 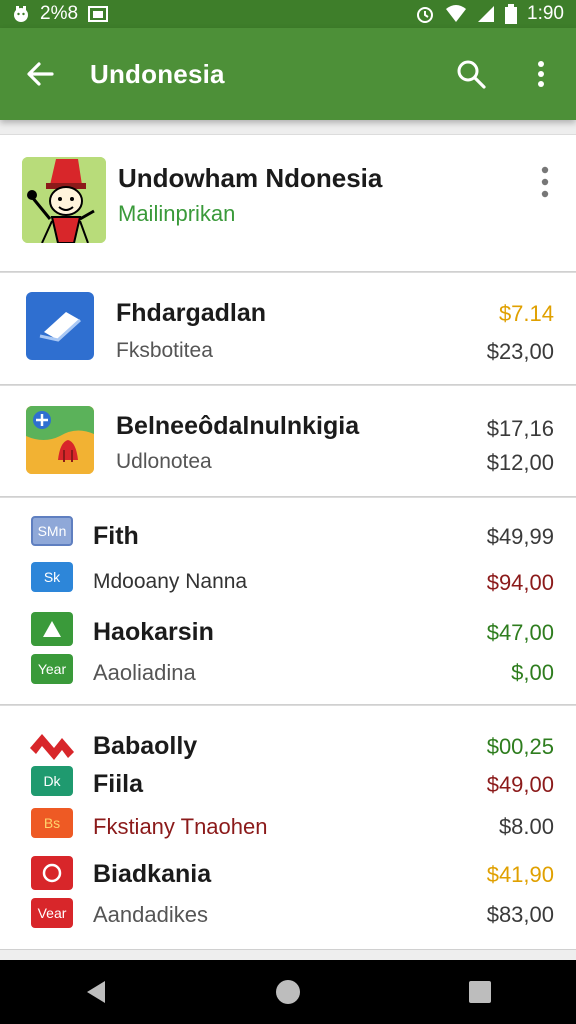 What do you see at coordinates (425, 14) in the screenshot?
I see `alarm-icon` at bounding box center [425, 14].